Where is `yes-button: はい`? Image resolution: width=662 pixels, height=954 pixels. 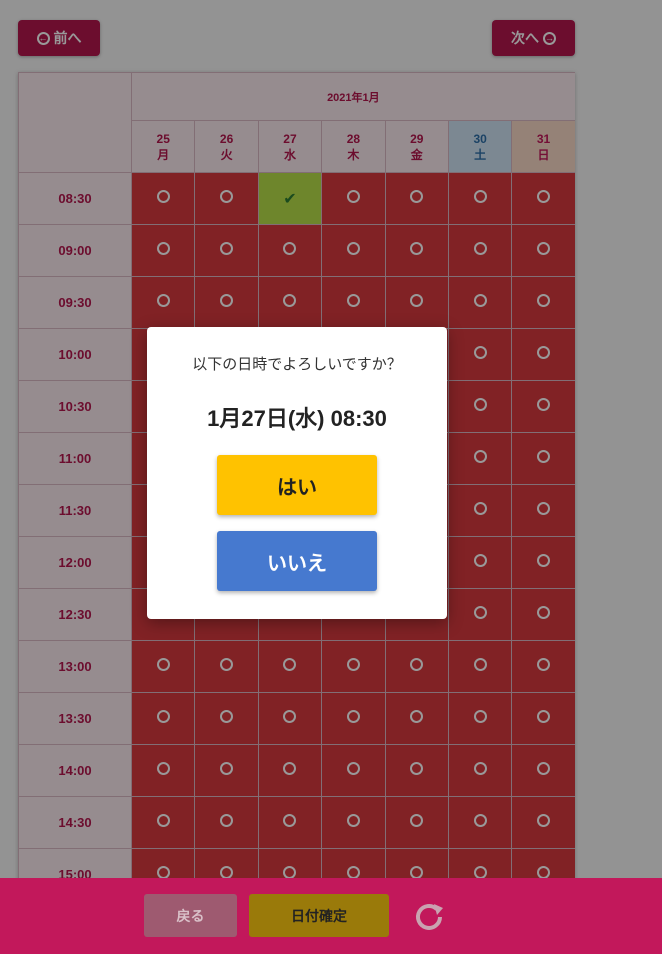
yes-button: はい is located at coordinates (297, 485).